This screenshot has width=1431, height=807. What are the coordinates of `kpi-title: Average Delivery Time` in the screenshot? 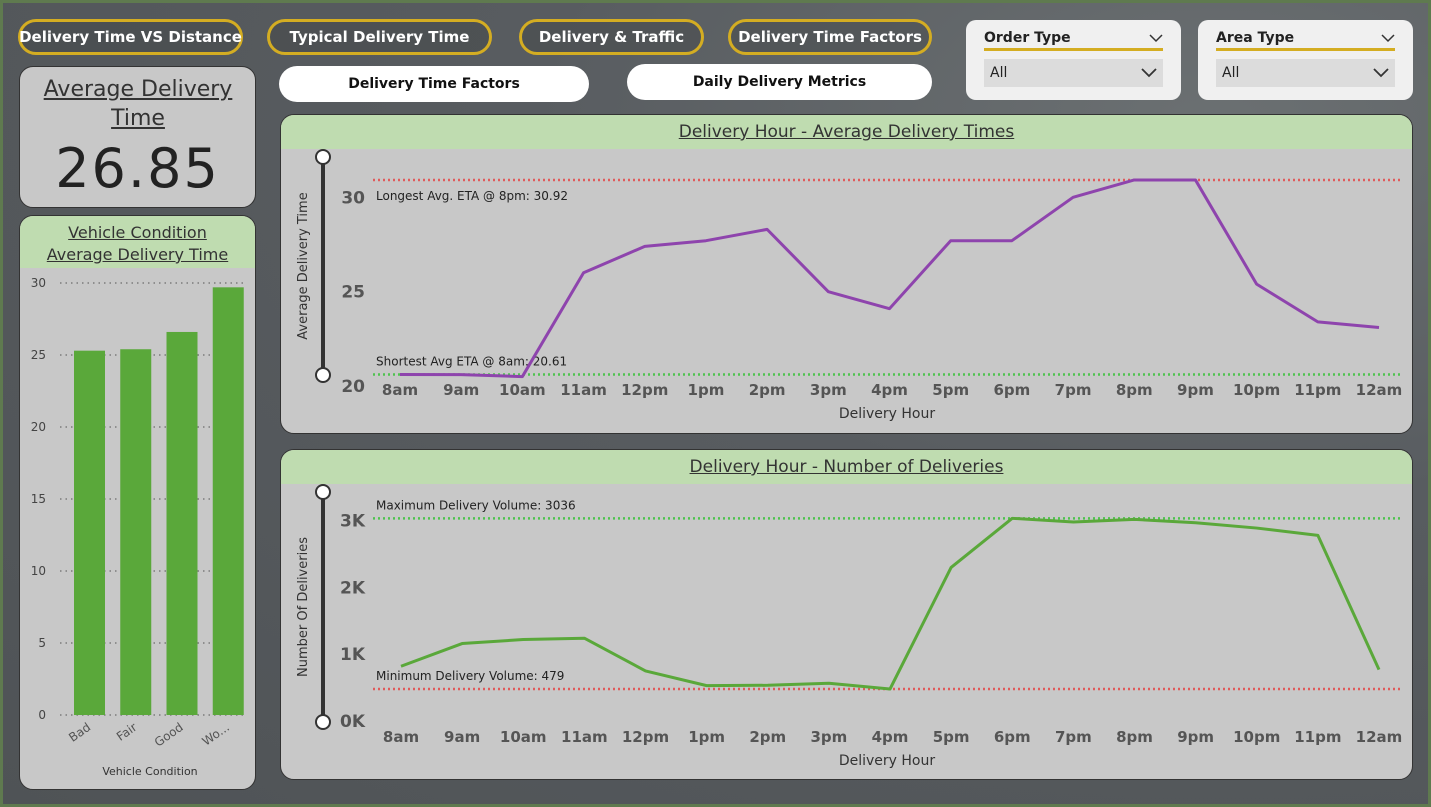 It's located at (138, 104).